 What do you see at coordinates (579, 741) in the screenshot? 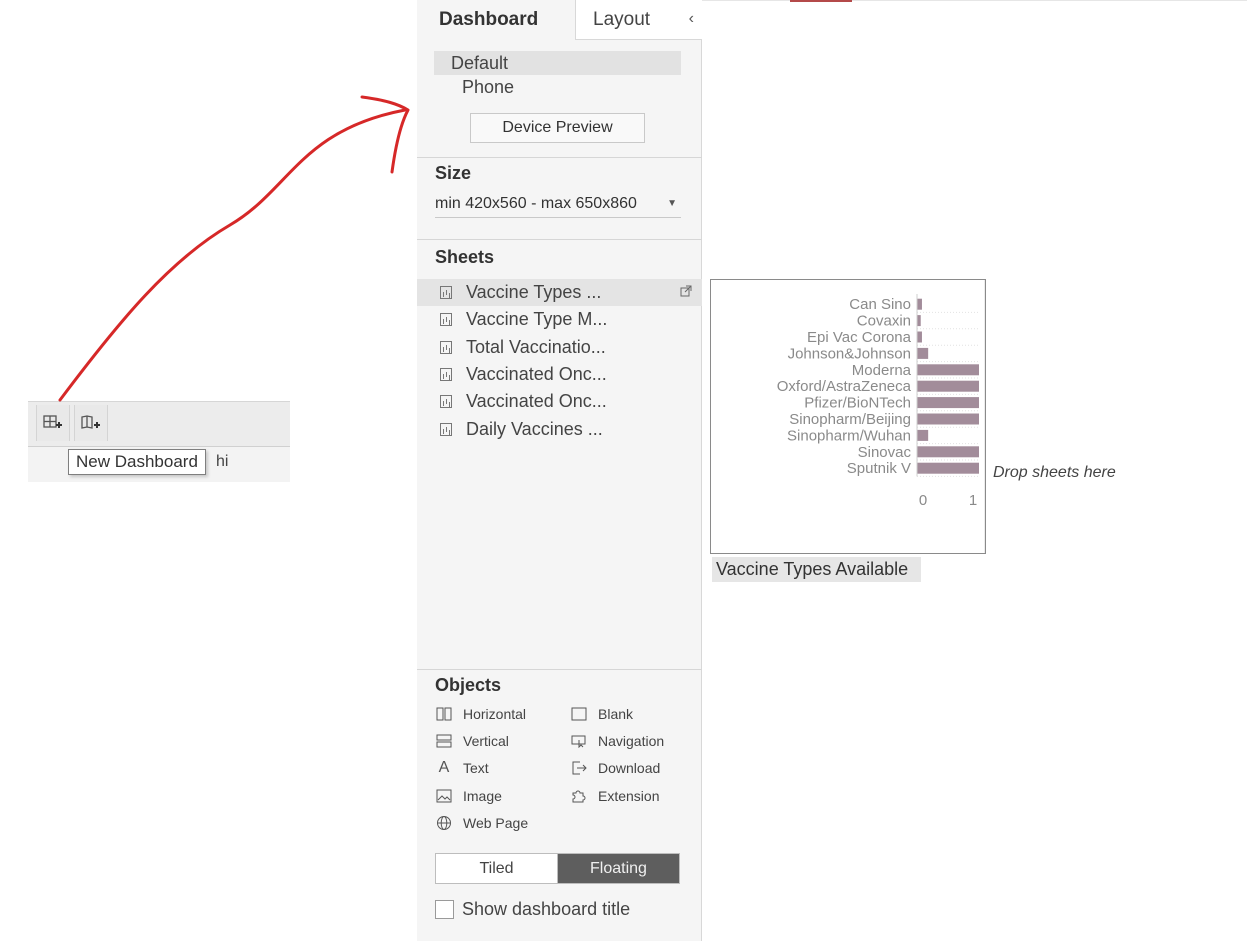
I see `navigation-icon` at bounding box center [579, 741].